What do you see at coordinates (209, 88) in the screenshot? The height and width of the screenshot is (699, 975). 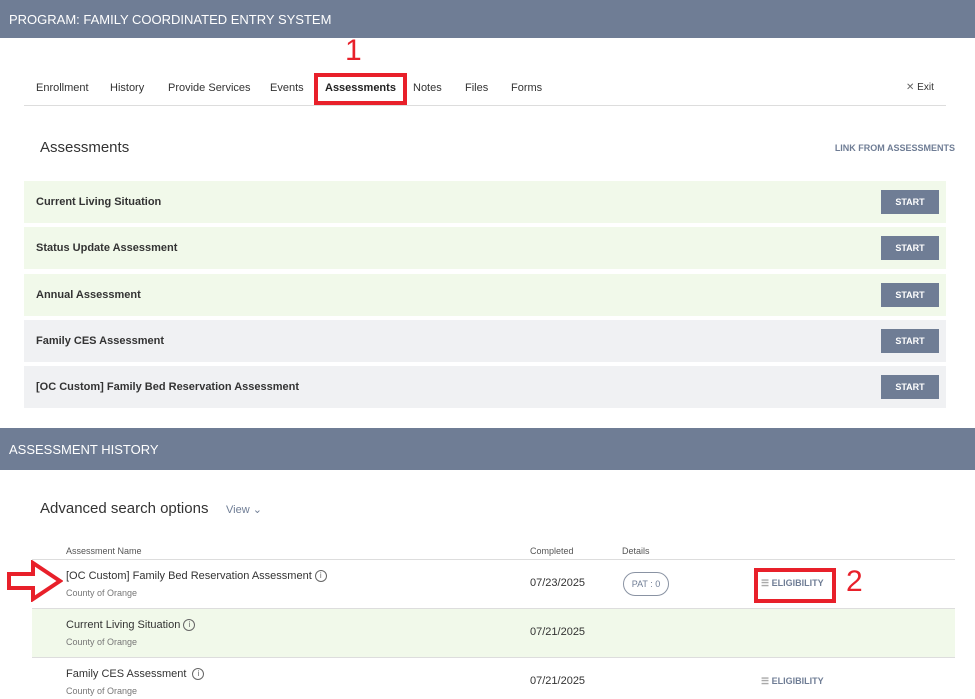 I see `tab-provide-services: Provide Services` at bounding box center [209, 88].